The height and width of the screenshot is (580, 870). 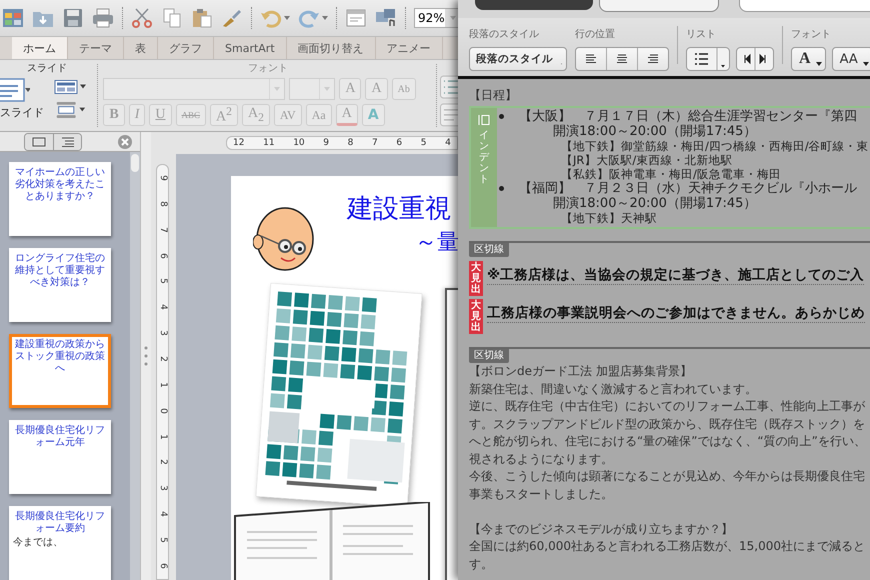 I want to click on normal-view-button, so click(x=39, y=142).